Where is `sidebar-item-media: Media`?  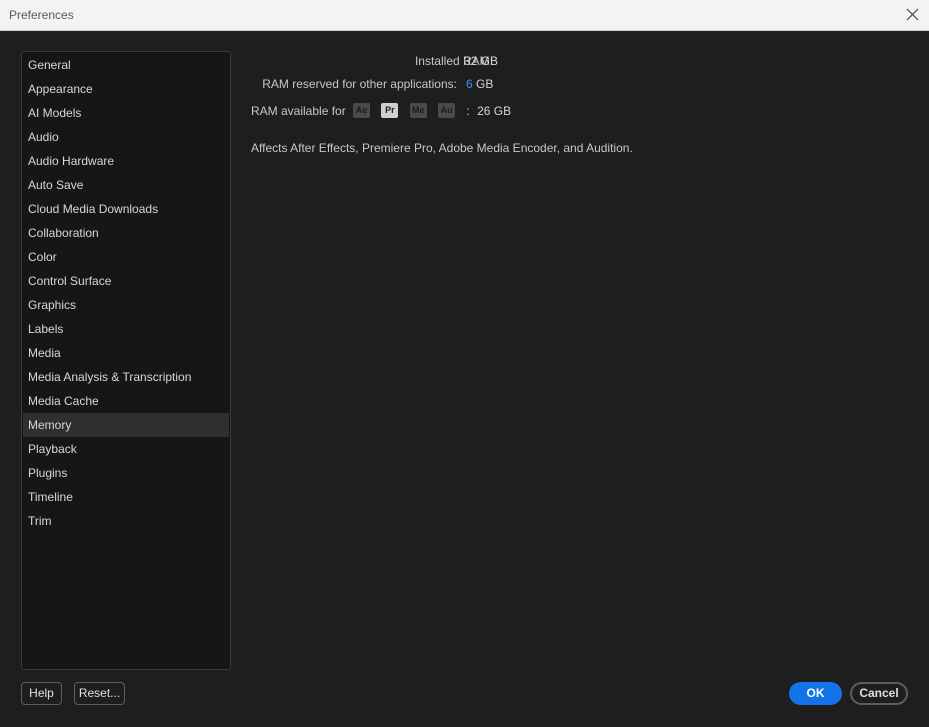 sidebar-item-media: Media is located at coordinates (126, 353).